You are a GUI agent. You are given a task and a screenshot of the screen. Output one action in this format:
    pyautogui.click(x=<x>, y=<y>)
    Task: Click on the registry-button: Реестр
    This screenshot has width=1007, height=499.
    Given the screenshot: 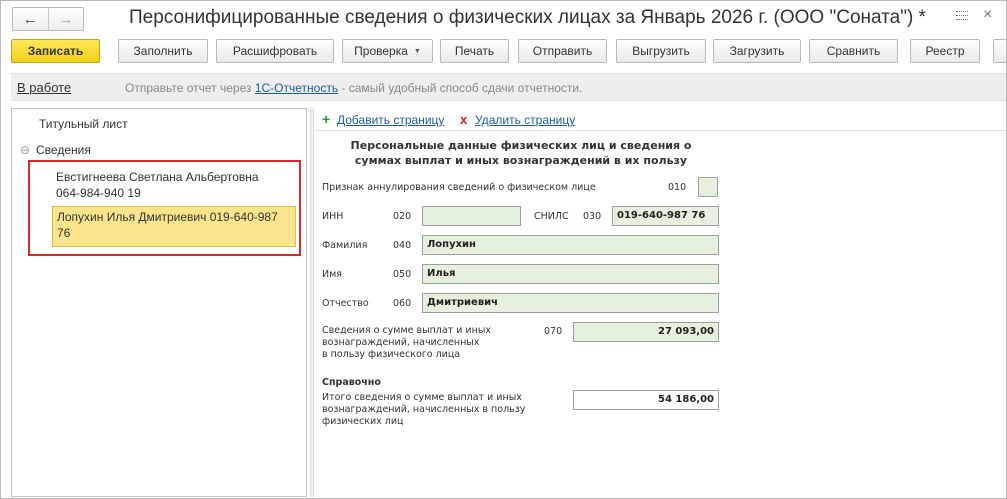 What is the action you would take?
    pyautogui.click(x=945, y=51)
    